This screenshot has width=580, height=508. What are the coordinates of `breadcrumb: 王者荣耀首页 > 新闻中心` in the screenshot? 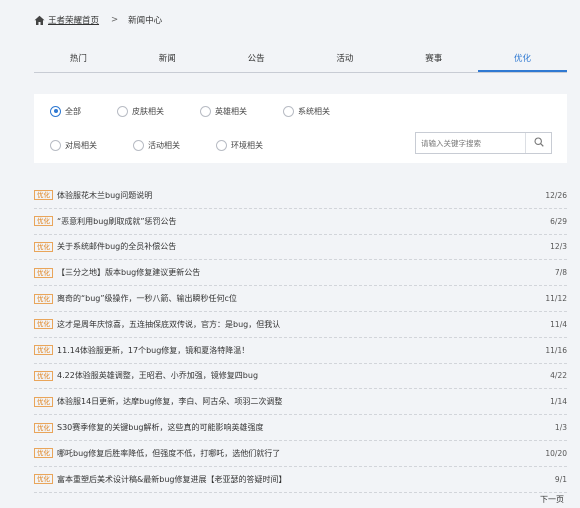 It's located at (98, 20).